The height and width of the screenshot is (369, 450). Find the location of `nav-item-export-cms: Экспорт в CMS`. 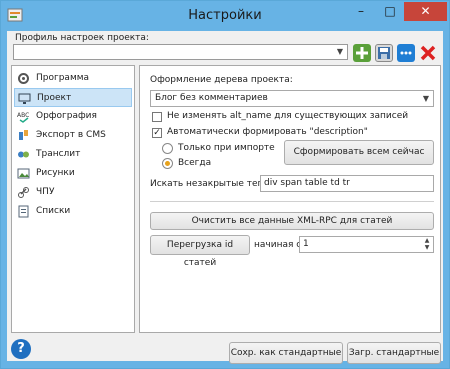

nav-item-export-cms: Экспорт в CMS is located at coordinates (73, 135).